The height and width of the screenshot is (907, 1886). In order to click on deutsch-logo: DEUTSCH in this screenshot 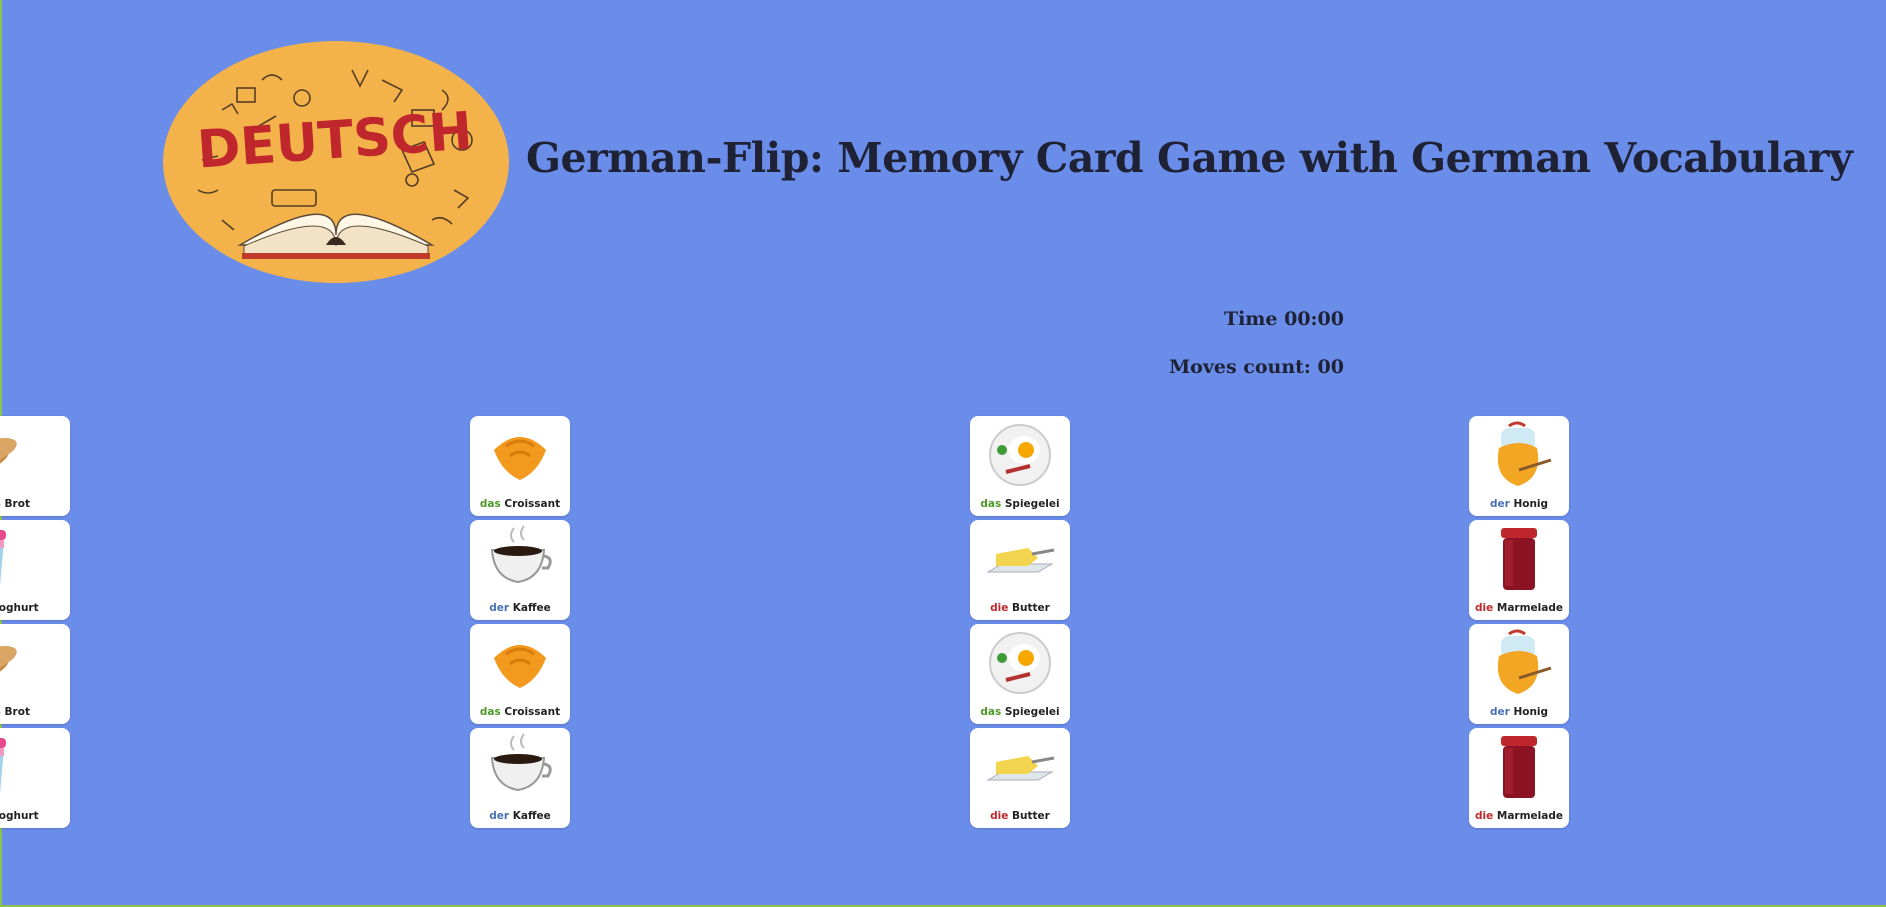, I will do `click(336, 162)`.